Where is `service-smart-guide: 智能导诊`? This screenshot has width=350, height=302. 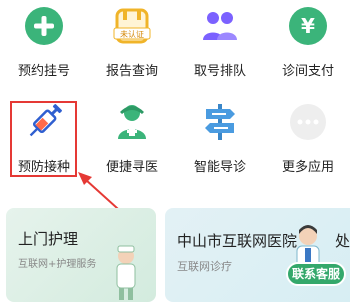
service-smart-guide: 智能导诊 is located at coordinates (220, 141).